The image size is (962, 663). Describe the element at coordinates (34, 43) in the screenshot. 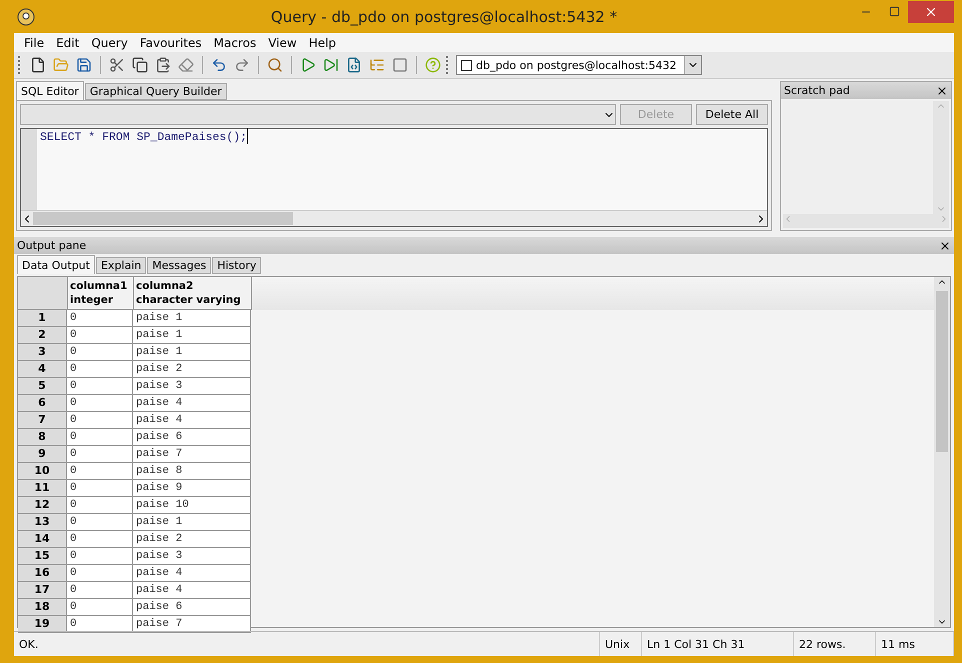

I see `menu-item: File` at that location.